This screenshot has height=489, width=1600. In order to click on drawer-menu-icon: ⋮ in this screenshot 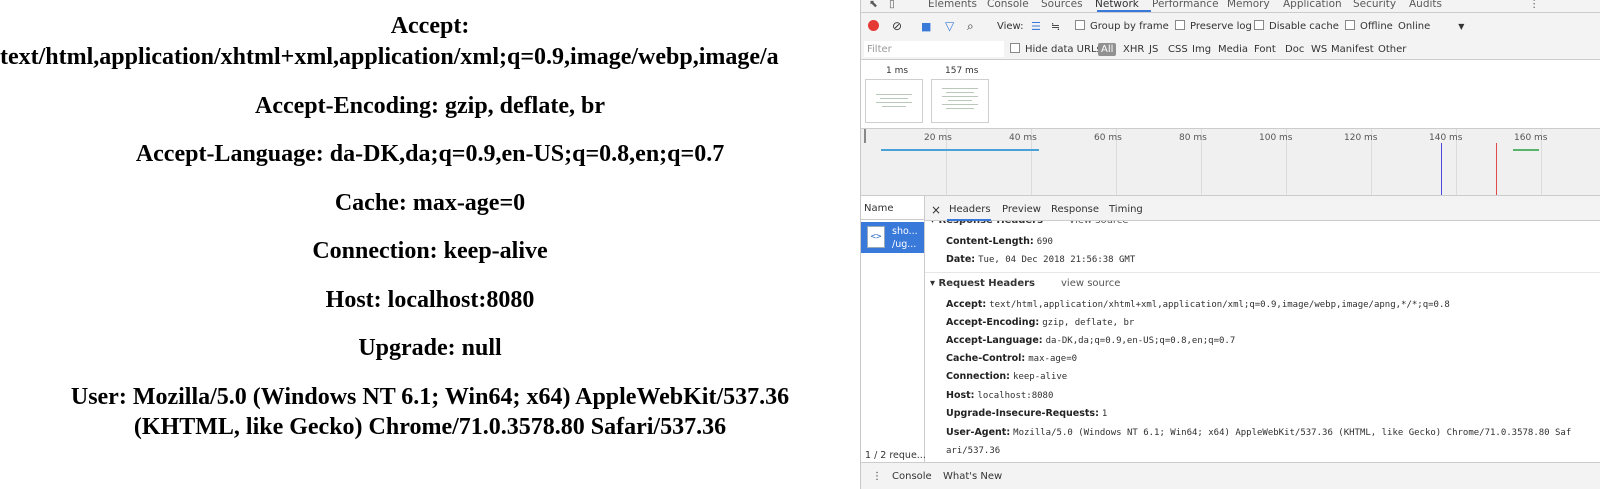, I will do `click(877, 476)`.